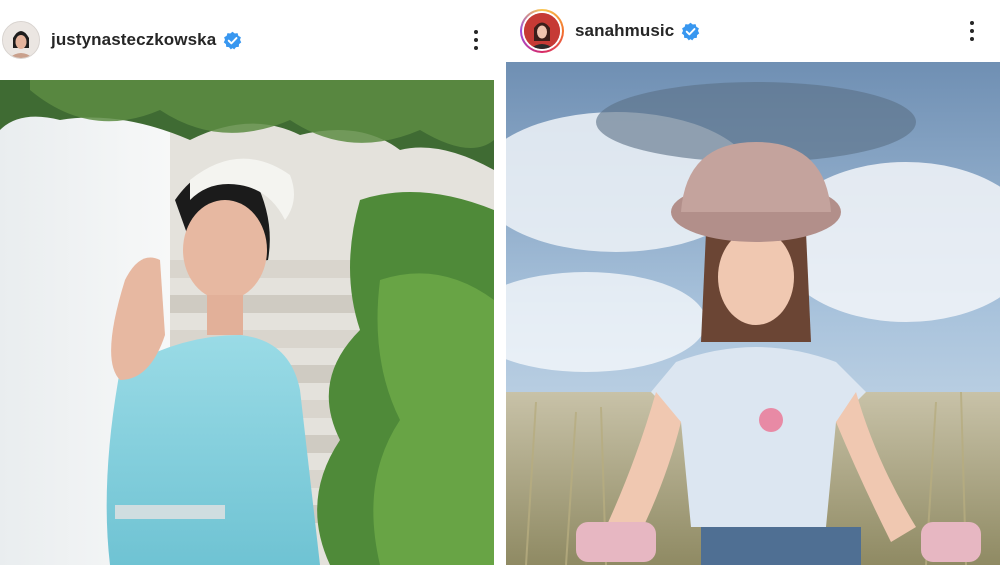 The width and height of the screenshot is (1000, 565). What do you see at coordinates (753, 31) in the screenshot?
I see `post-header: sanahmusic` at bounding box center [753, 31].